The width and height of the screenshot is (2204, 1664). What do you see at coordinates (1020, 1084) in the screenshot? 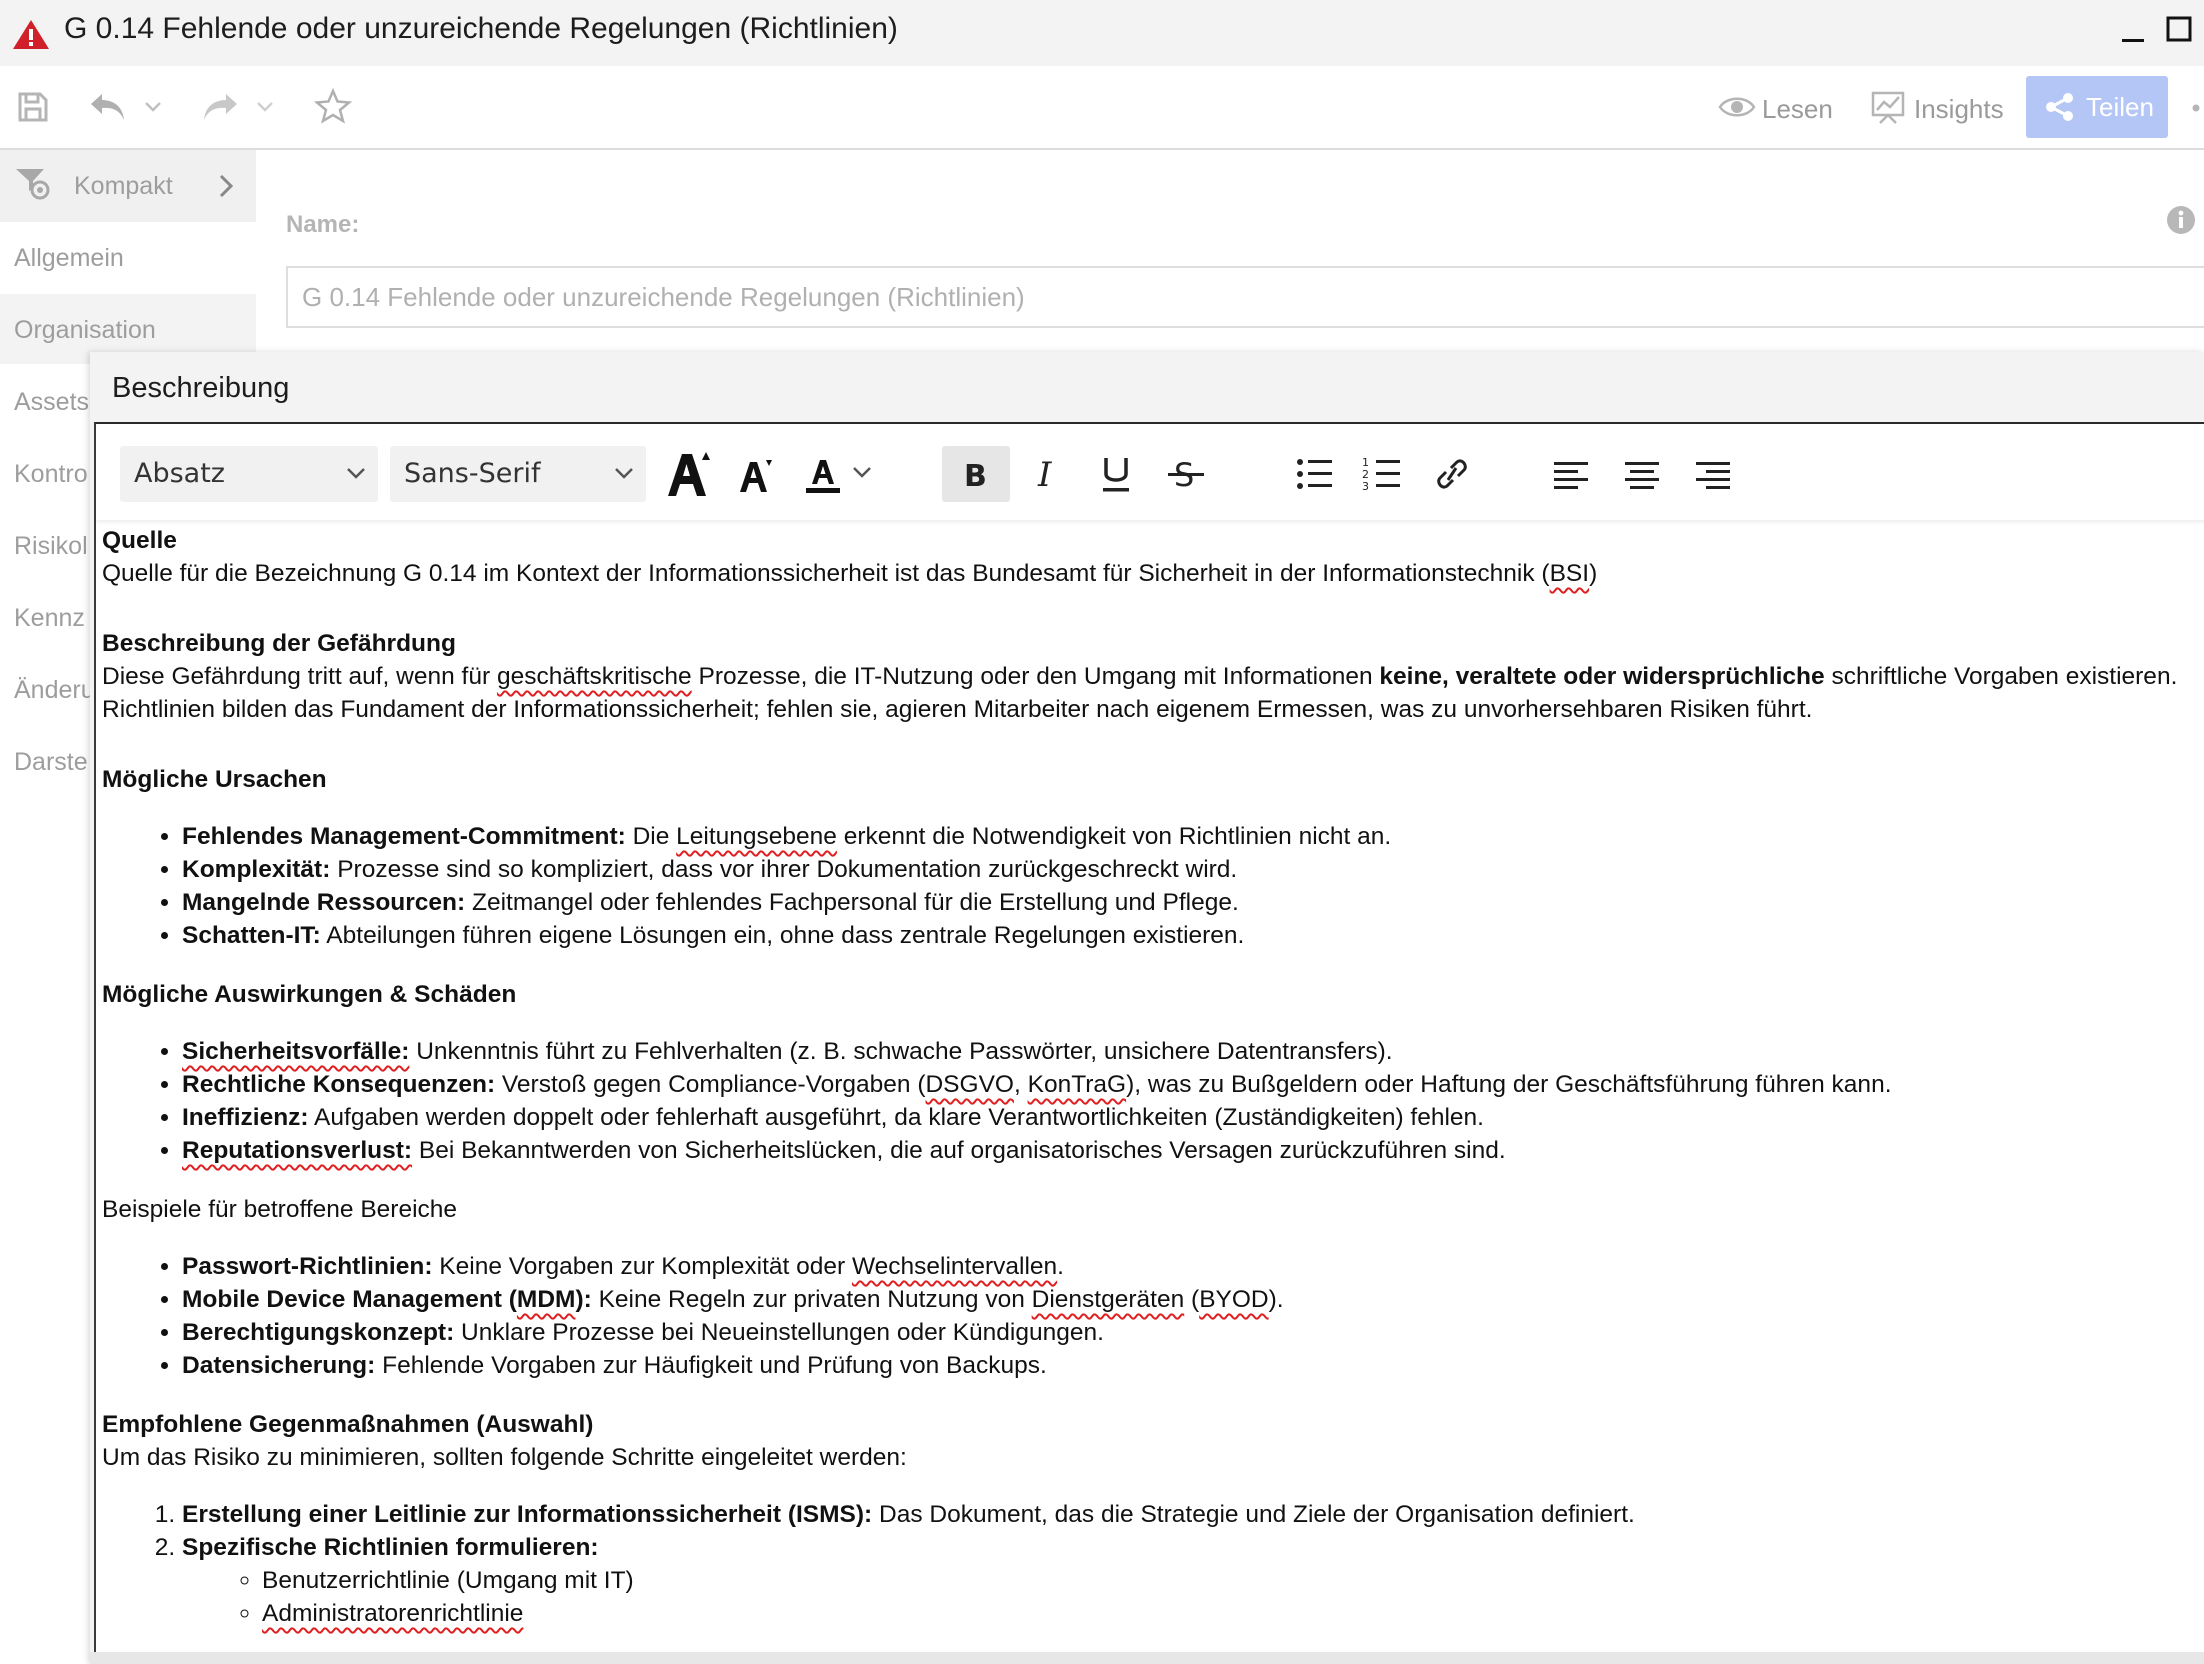
I see `text-span: ,` at bounding box center [1020, 1084].